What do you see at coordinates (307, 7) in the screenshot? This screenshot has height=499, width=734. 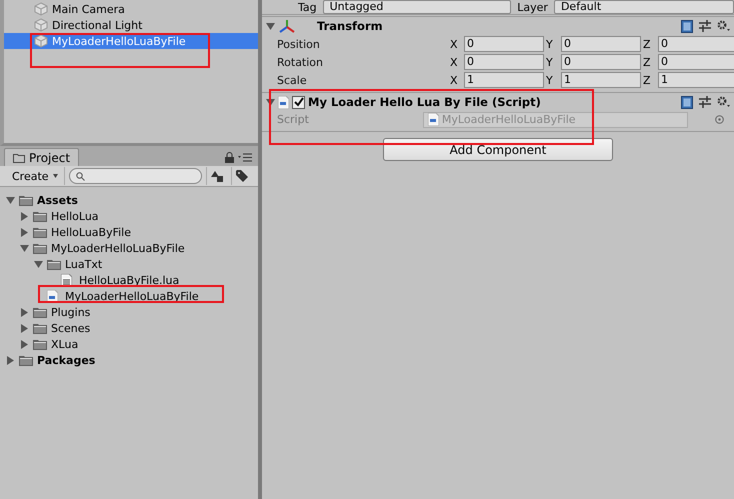 I see `tag-label: Tag` at bounding box center [307, 7].